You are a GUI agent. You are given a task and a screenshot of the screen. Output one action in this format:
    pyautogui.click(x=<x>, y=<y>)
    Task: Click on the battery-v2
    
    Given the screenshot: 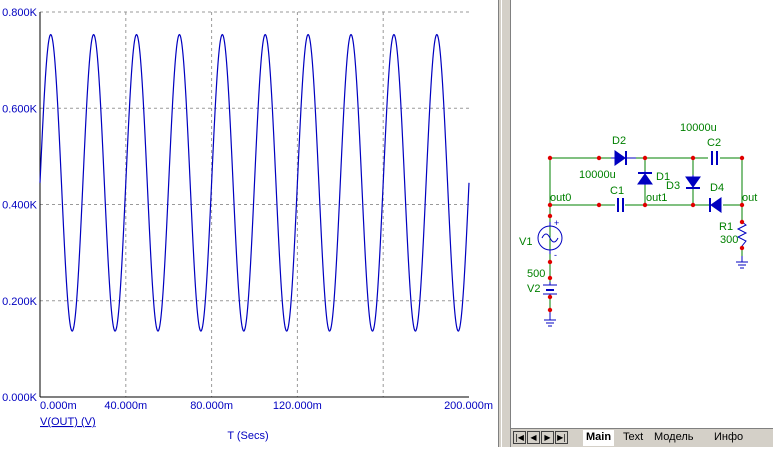 What is the action you would take?
    pyautogui.click(x=550, y=289)
    